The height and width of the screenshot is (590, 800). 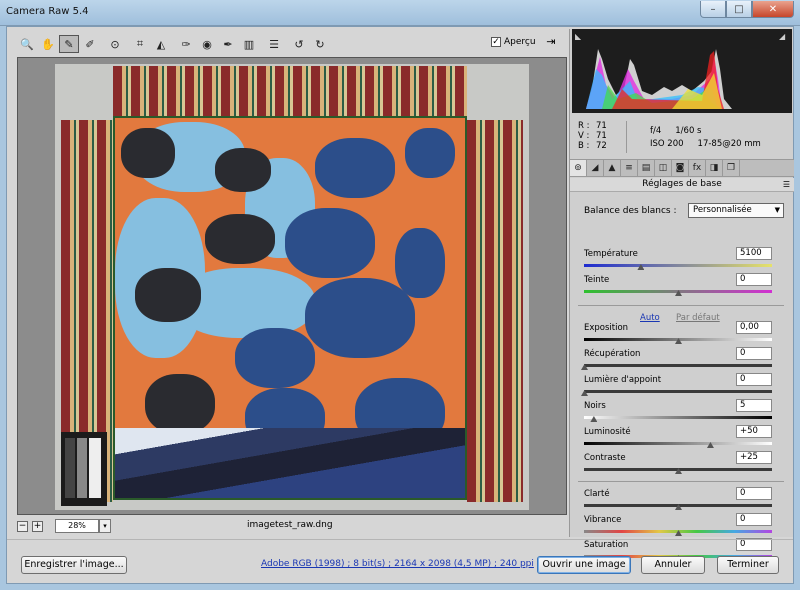 I want to click on graduated-filter-icon: ▥, so click(x=249, y=44).